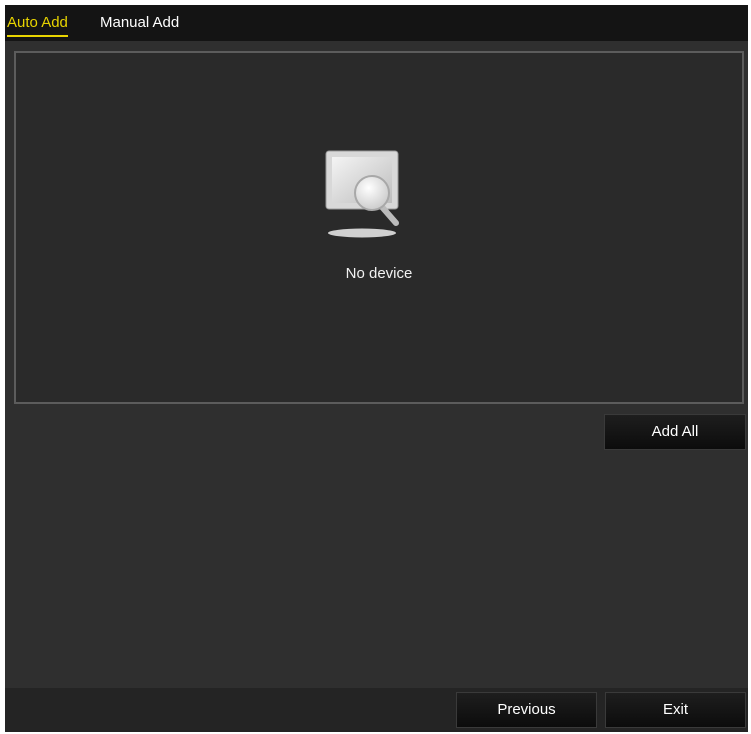 The image size is (751, 734). I want to click on previous-button: Previous, so click(526, 710).